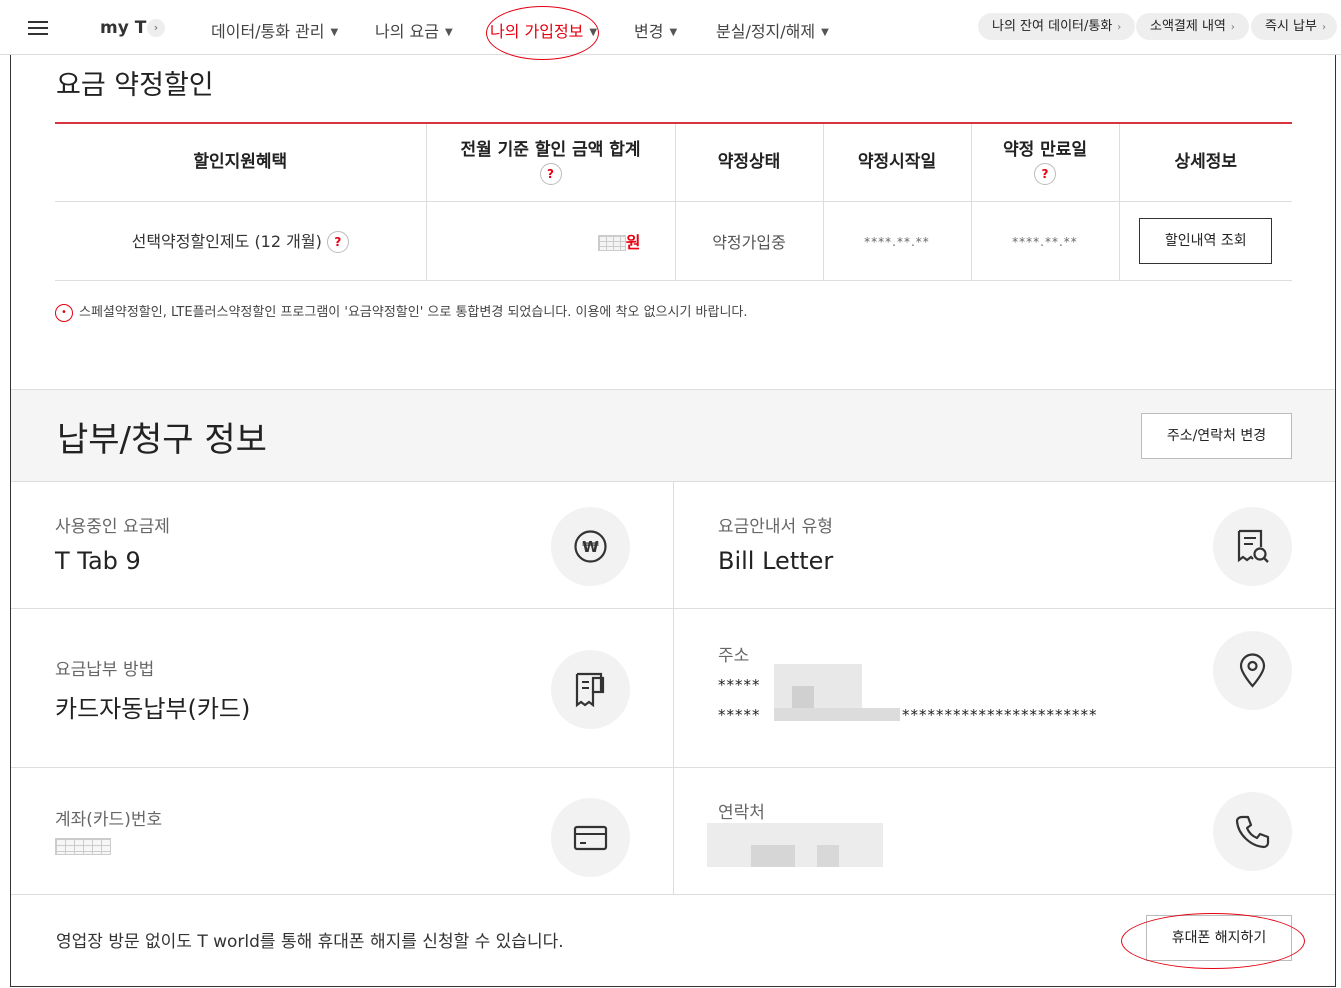 This screenshot has width=1341, height=988. Describe the element at coordinates (1004, 545) in the screenshot. I see `bill-type-cell: 요금안내서 유형 Bill Letter` at that location.